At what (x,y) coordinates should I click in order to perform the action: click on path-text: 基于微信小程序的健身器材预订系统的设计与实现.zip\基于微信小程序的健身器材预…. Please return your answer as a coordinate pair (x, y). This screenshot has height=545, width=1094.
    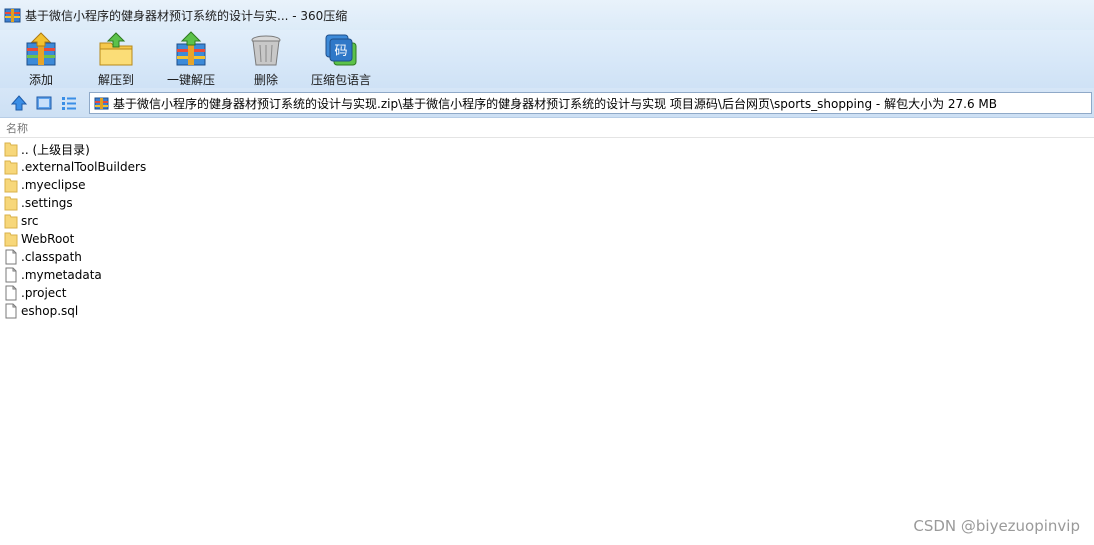
    Looking at the image, I should click on (555, 103).